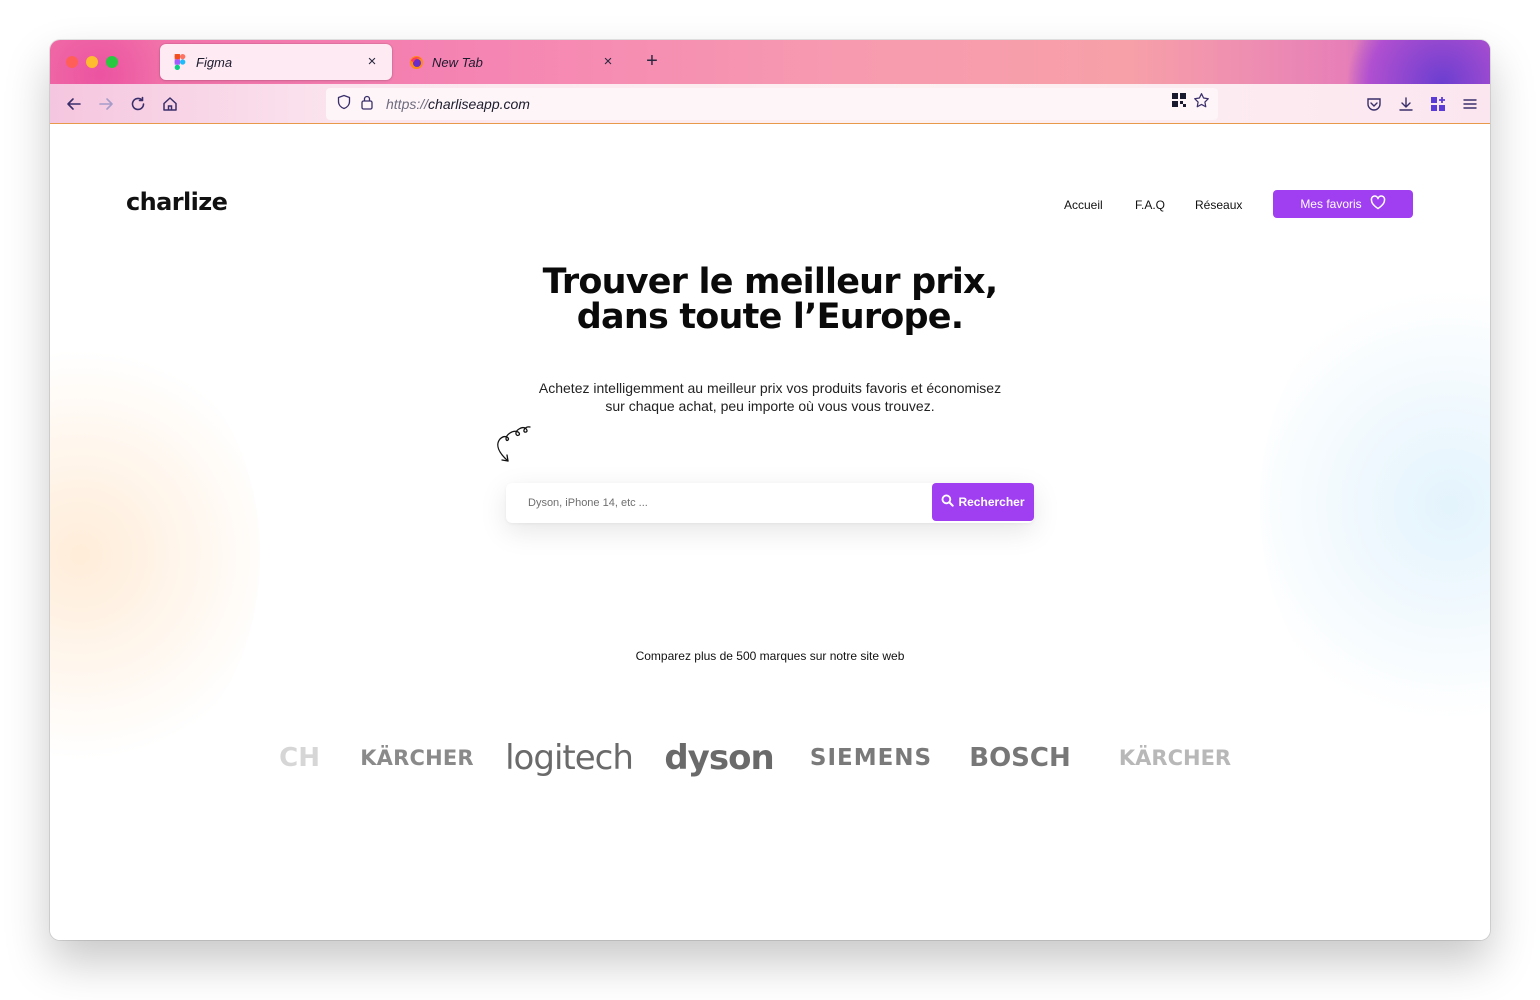 The height and width of the screenshot is (1000, 1540). What do you see at coordinates (416, 62) in the screenshot?
I see `firefox-icon` at bounding box center [416, 62].